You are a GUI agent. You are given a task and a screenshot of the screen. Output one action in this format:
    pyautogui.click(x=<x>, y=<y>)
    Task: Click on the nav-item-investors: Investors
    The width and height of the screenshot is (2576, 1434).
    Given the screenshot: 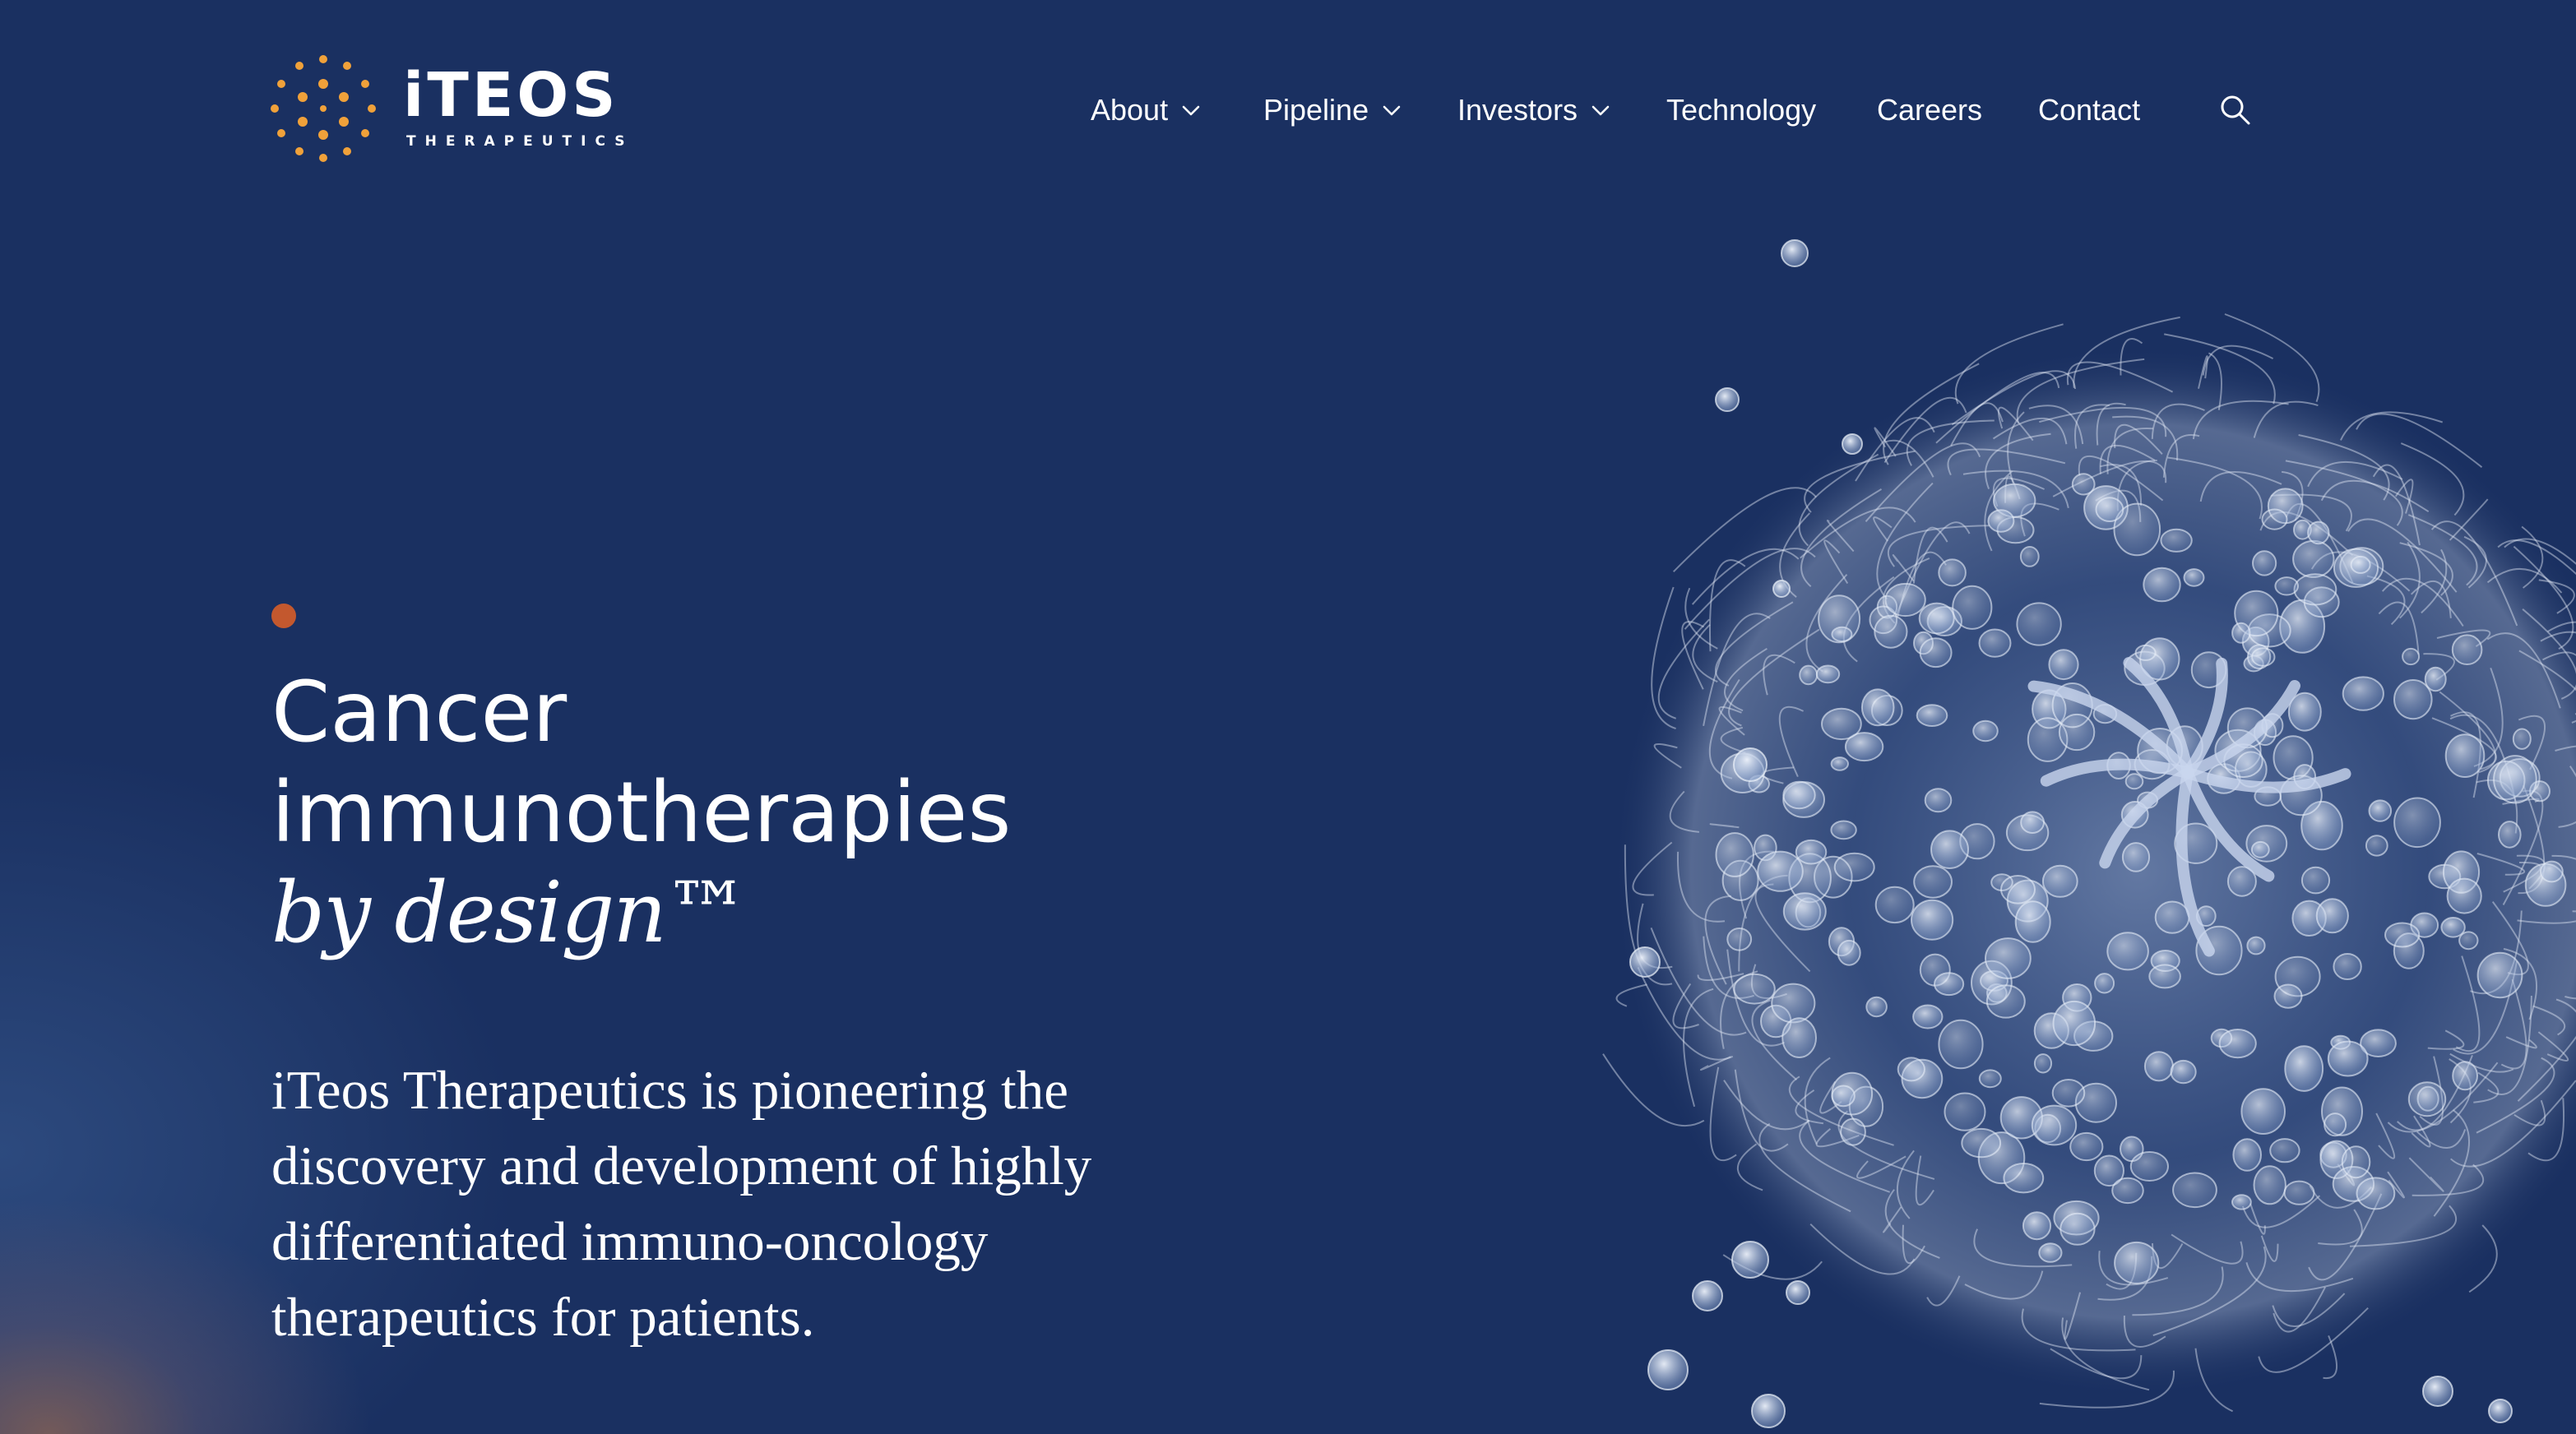 What is the action you would take?
    pyautogui.click(x=1535, y=111)
    